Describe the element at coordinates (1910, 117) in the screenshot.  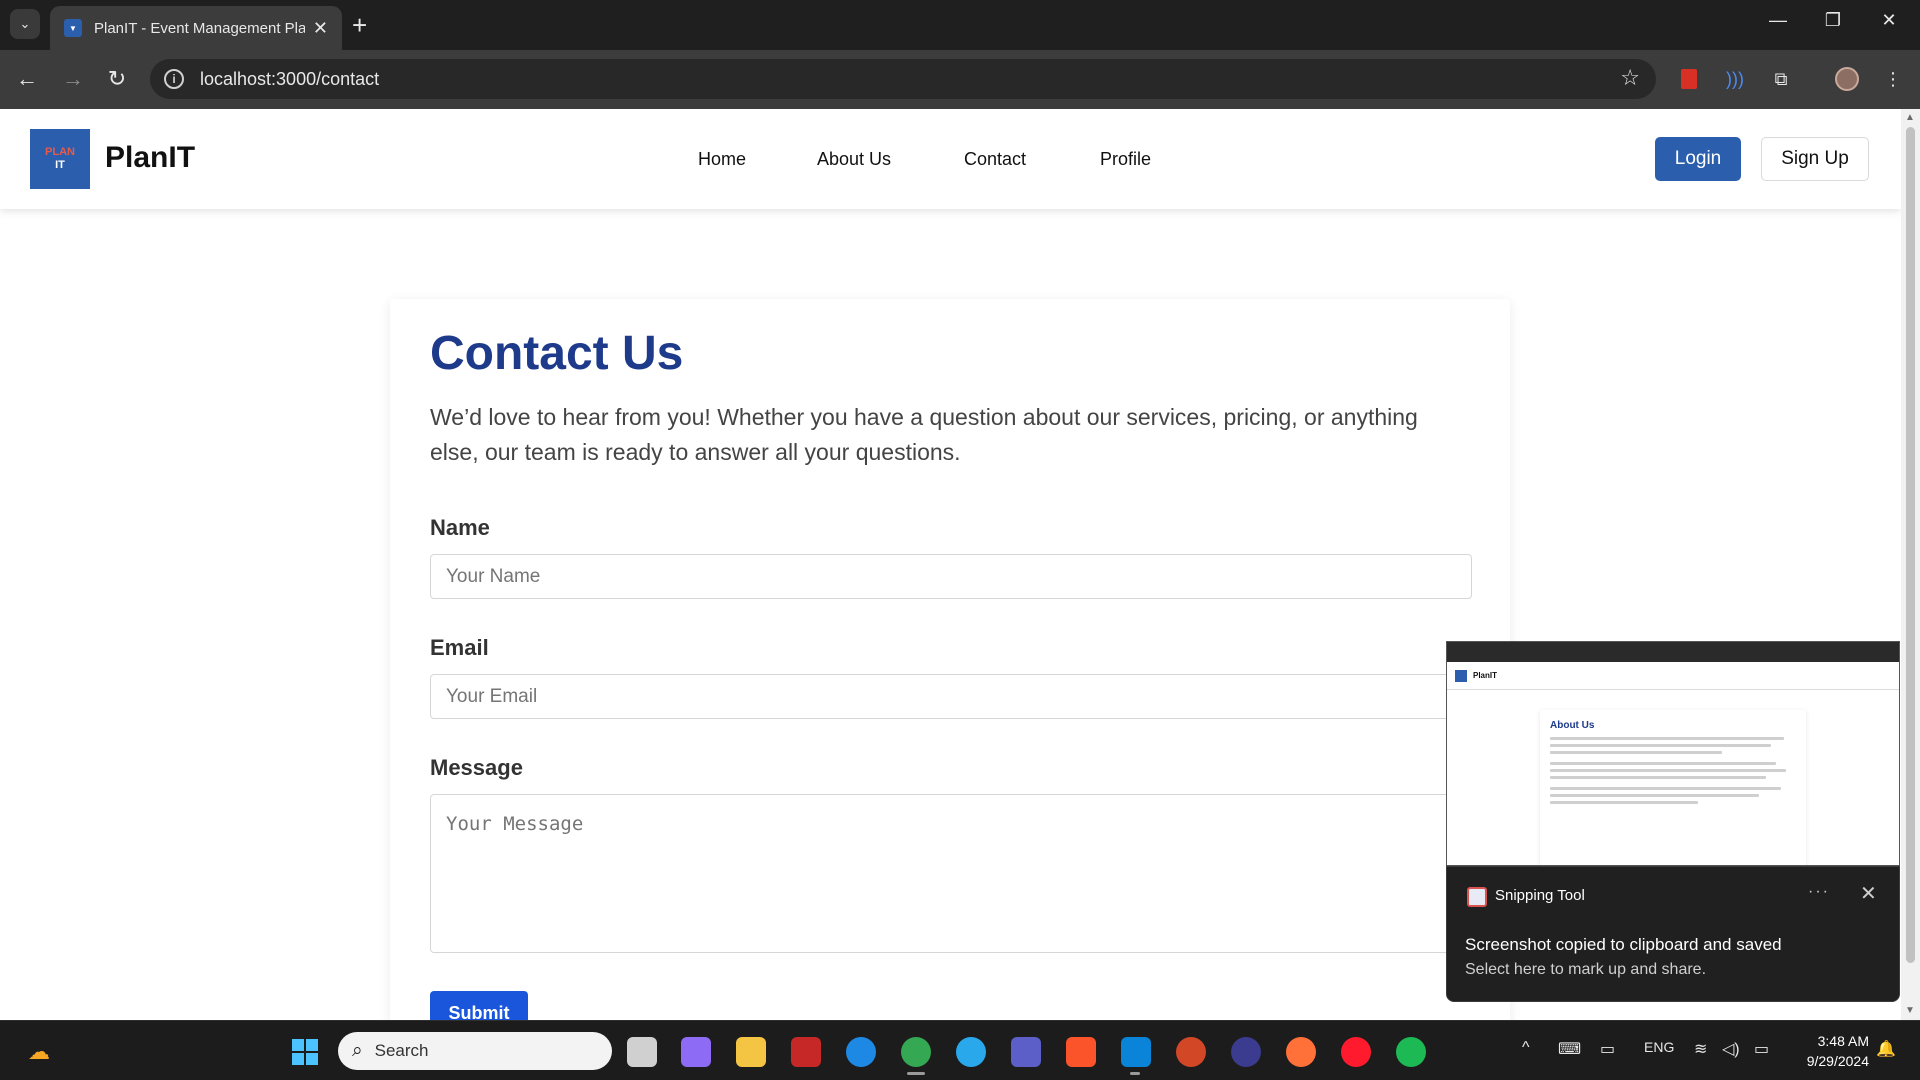
I see `scroll-up-icon: ▲` at that location.